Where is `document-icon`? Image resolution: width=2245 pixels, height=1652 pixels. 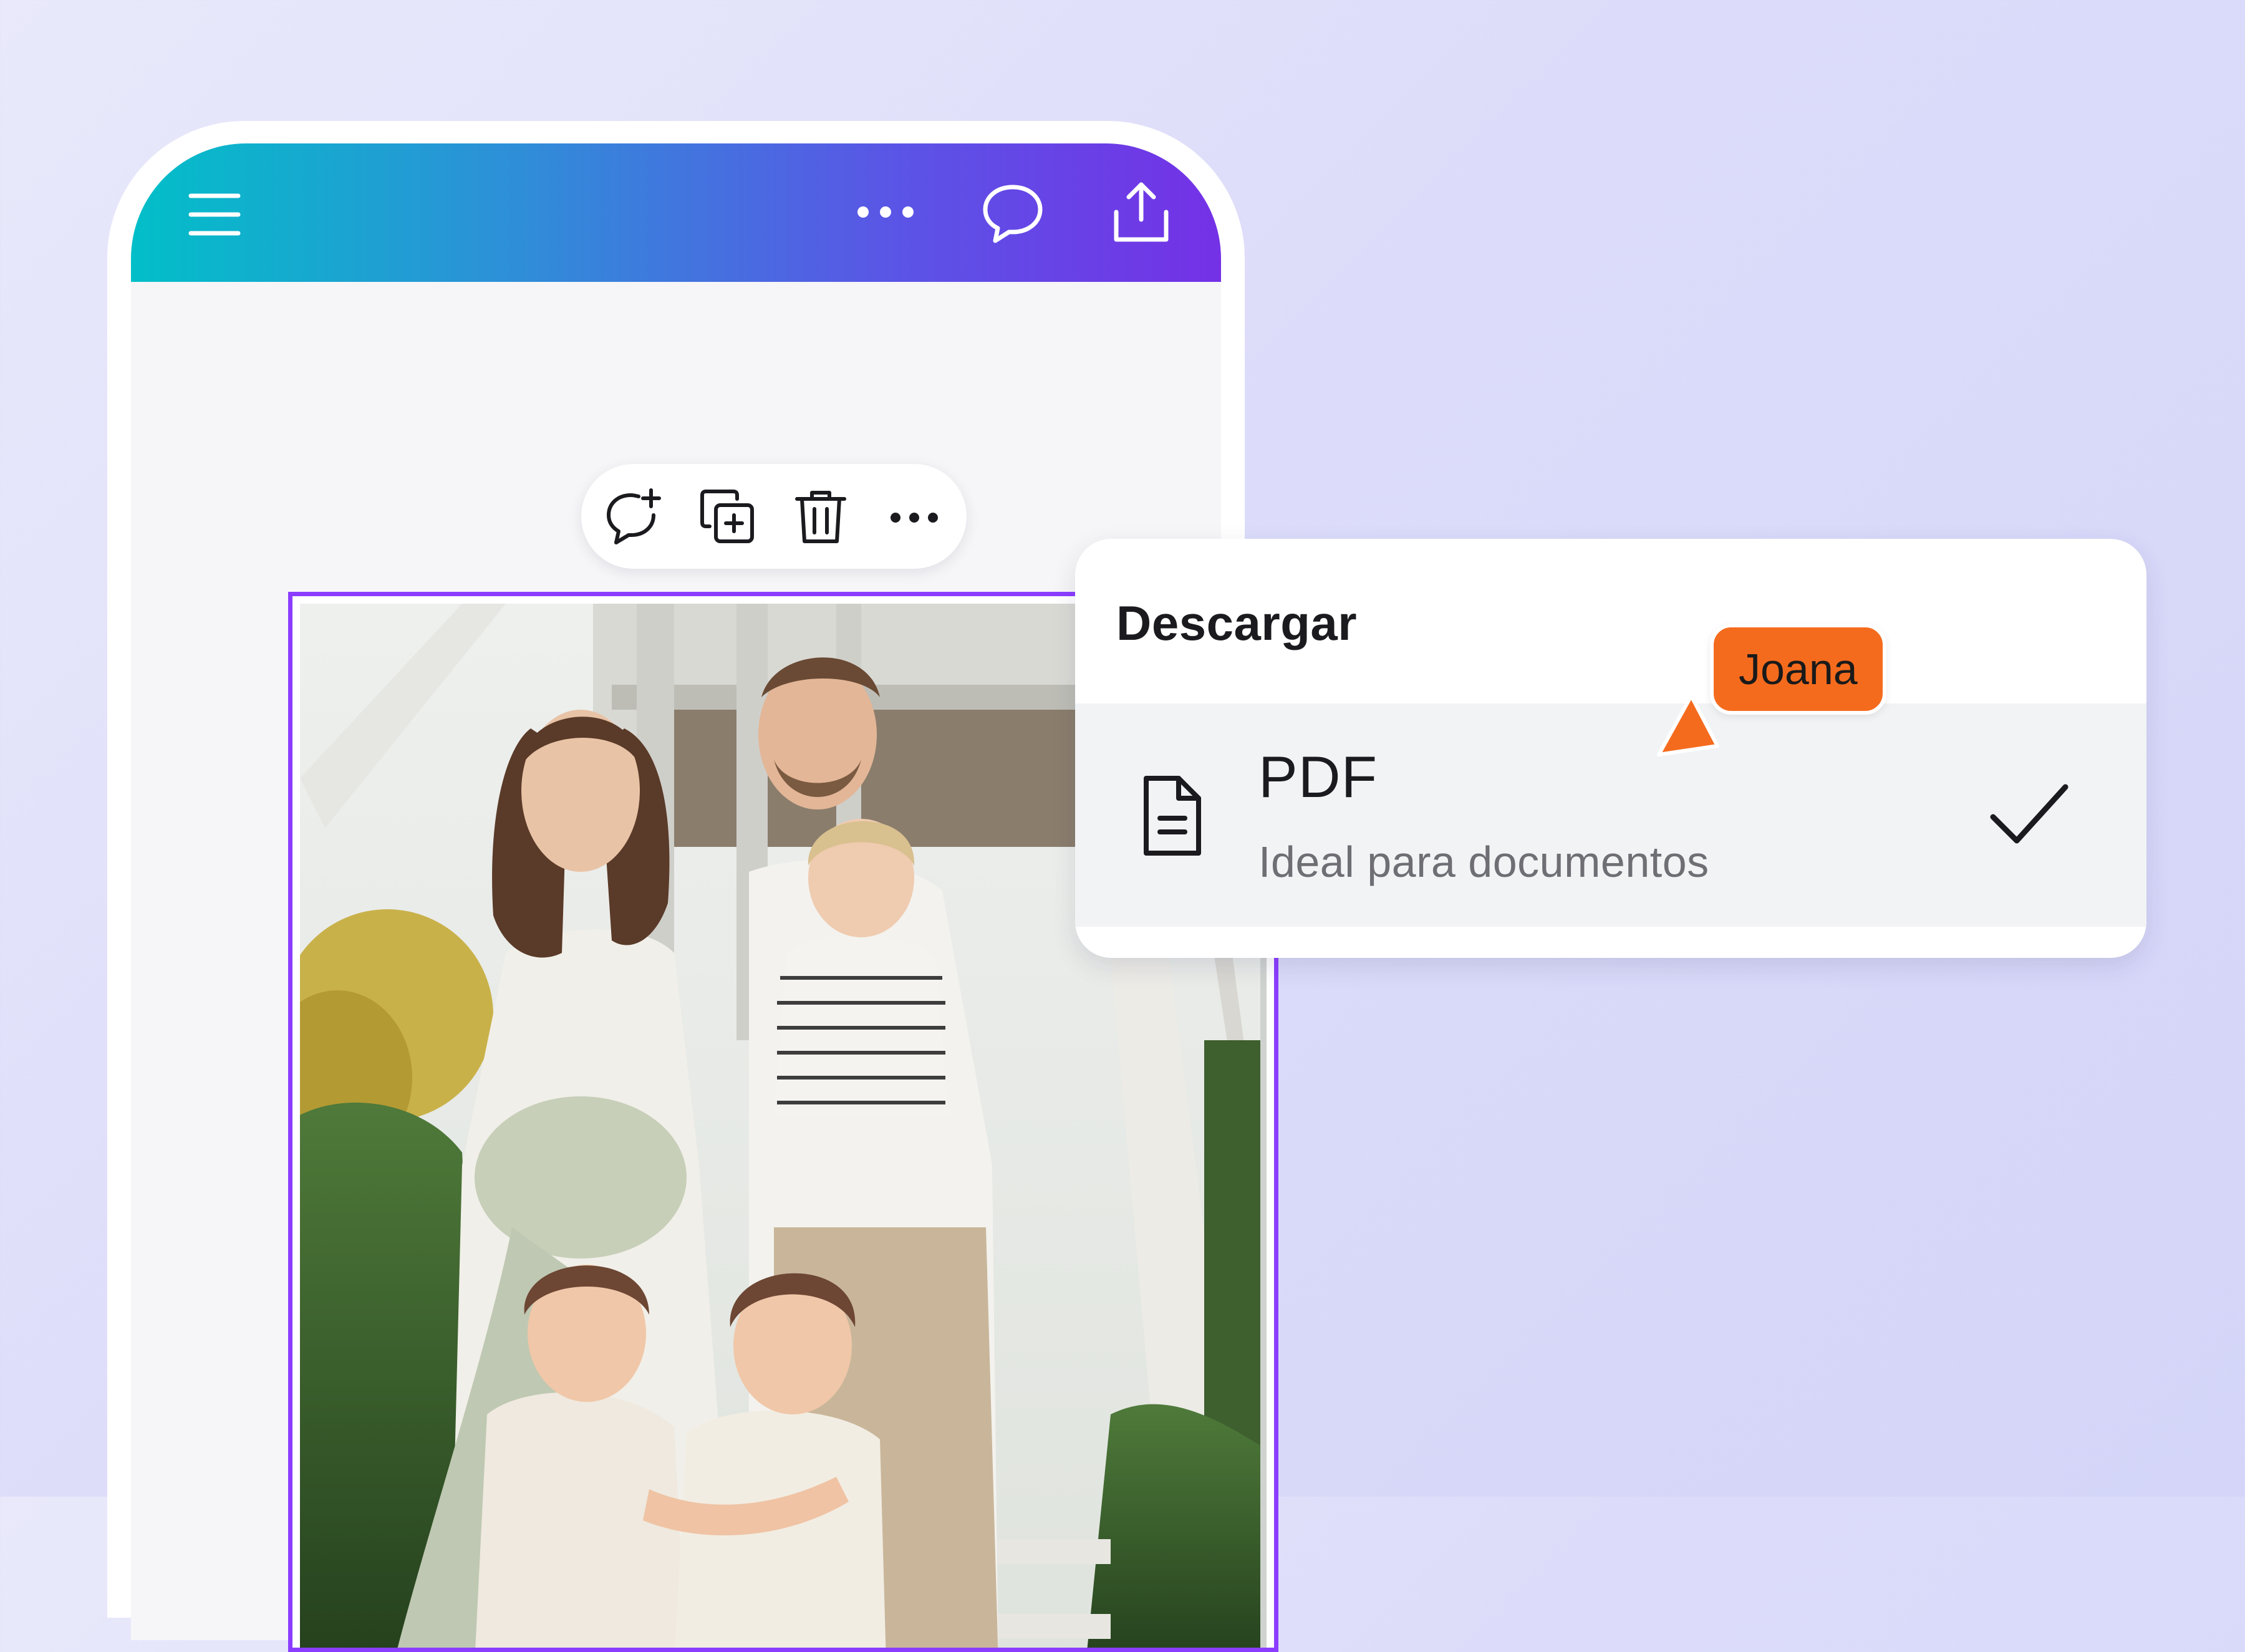
document-icon is located at coordinates (1172, 816).